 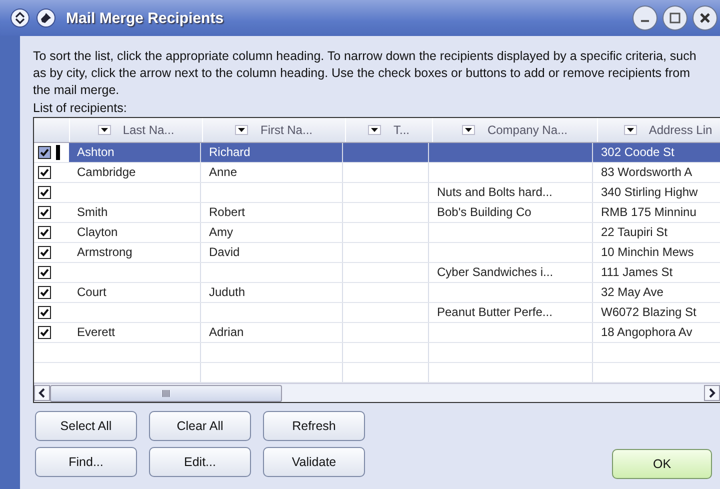 What do you see at coordinates (656, 192) in the screenshot?
I see `table-cell: 340 Stirling Highw` at bounding box center [656, 192].